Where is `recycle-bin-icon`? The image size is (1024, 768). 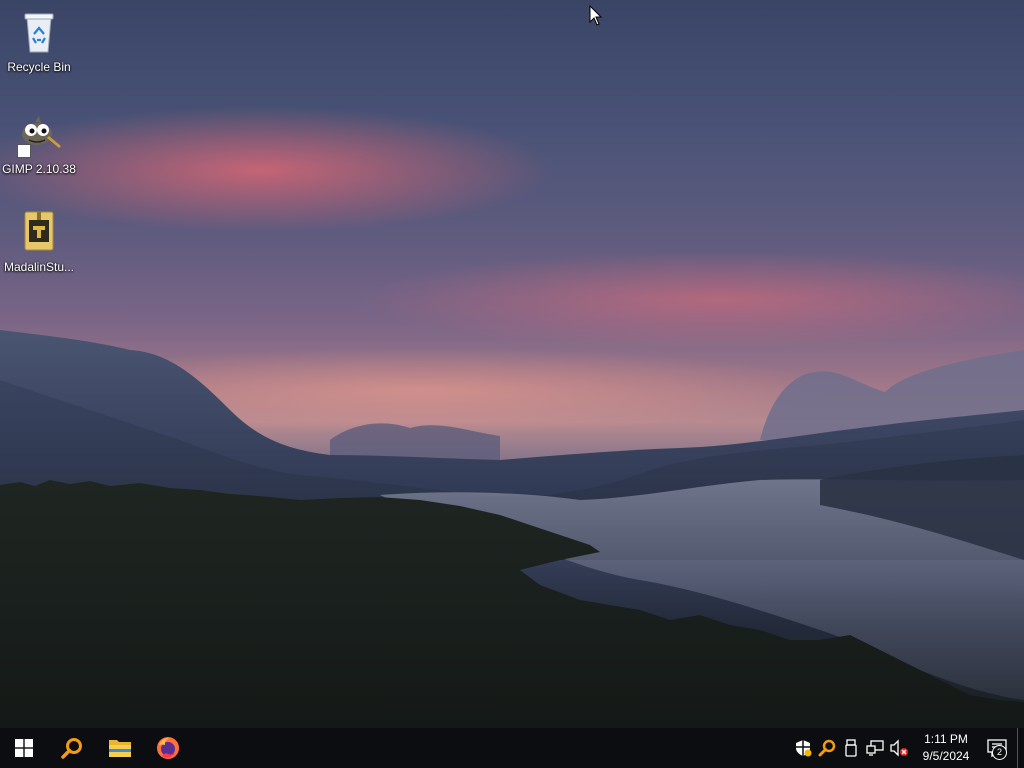
recycle-bin-icon is located at coordinates (39, 32).